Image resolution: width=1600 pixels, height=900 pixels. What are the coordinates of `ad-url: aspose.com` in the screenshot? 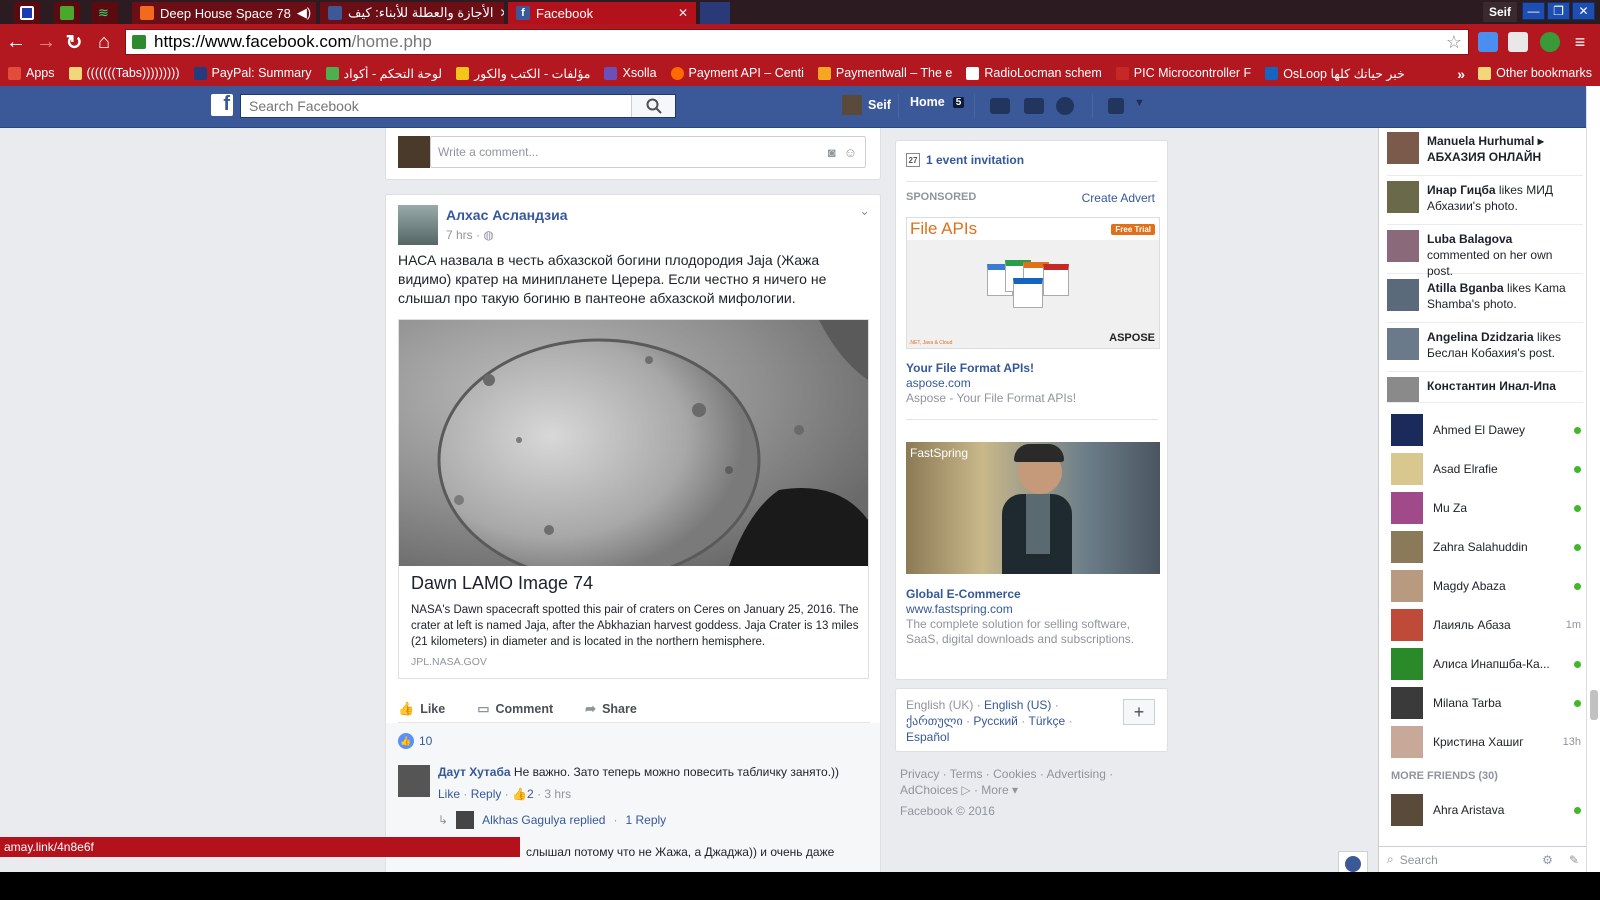 It's located at (938, 383).